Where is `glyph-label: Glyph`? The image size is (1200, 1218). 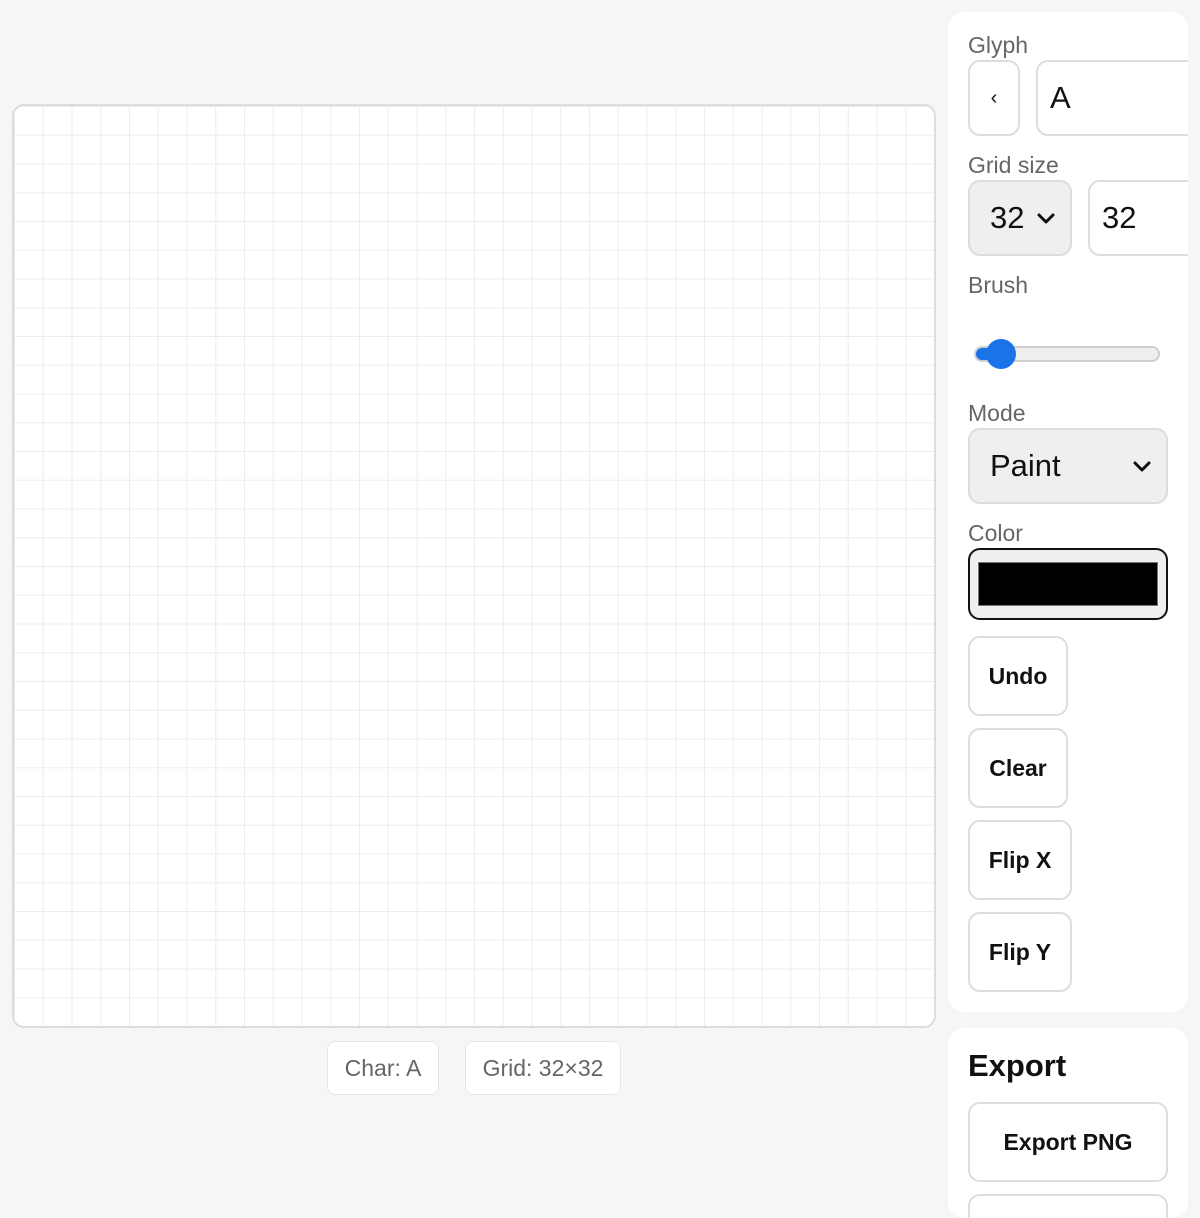 glyph-label: Glyph is located at coordinates (998, 45).